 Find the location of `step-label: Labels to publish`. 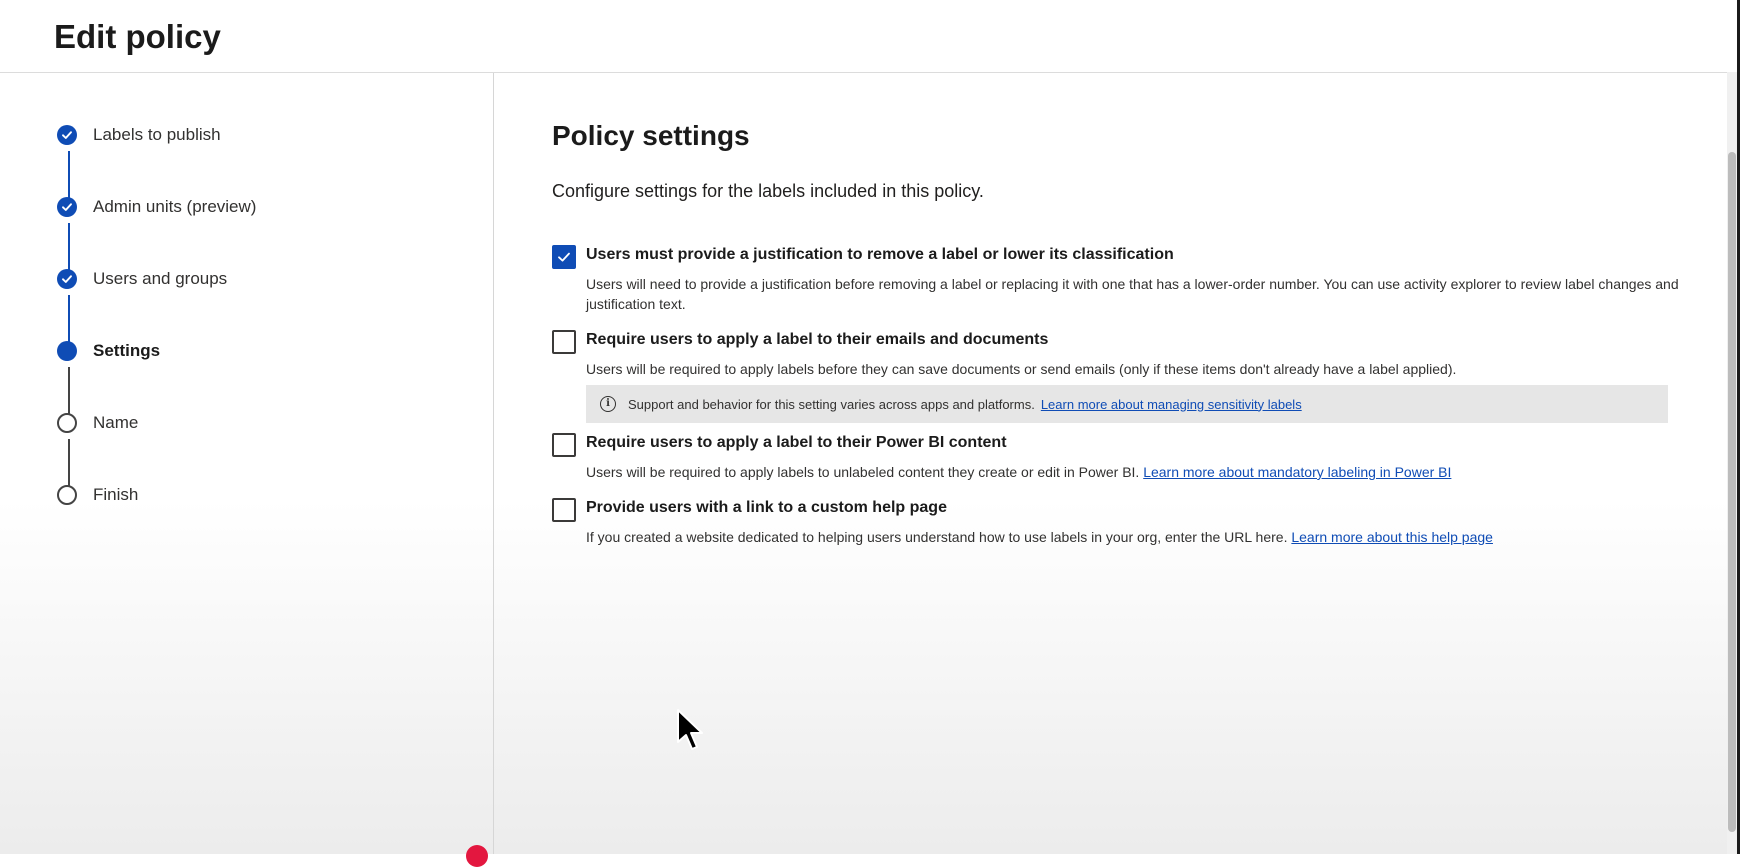

step-label: Labels to publish is located at coordinates (157, 134).